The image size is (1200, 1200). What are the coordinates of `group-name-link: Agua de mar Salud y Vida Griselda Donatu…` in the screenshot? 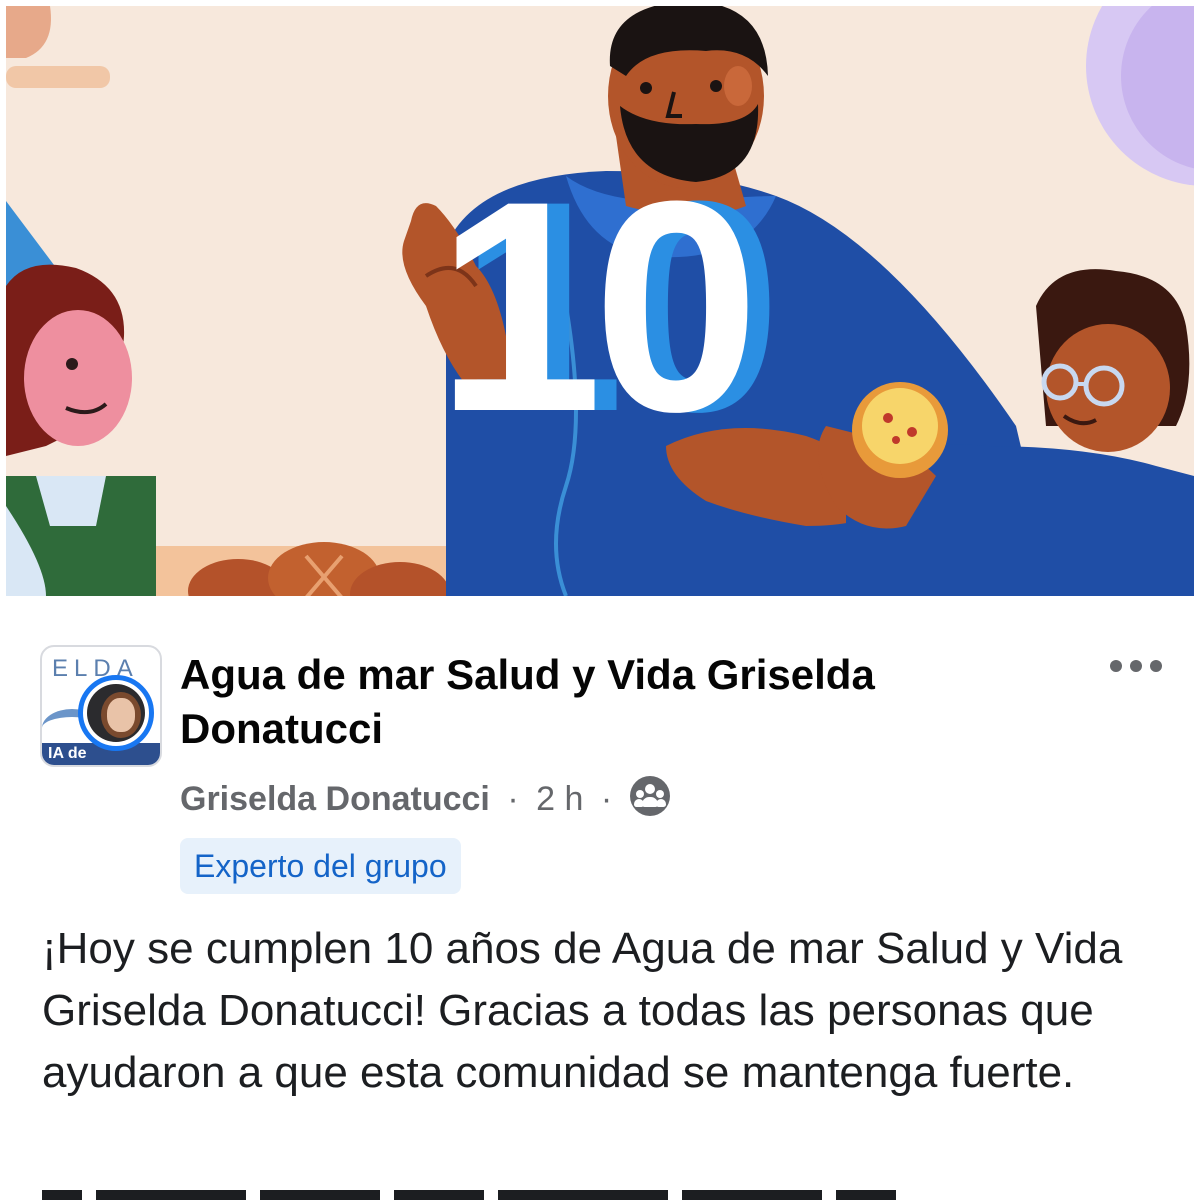 It's located at (620, 702).